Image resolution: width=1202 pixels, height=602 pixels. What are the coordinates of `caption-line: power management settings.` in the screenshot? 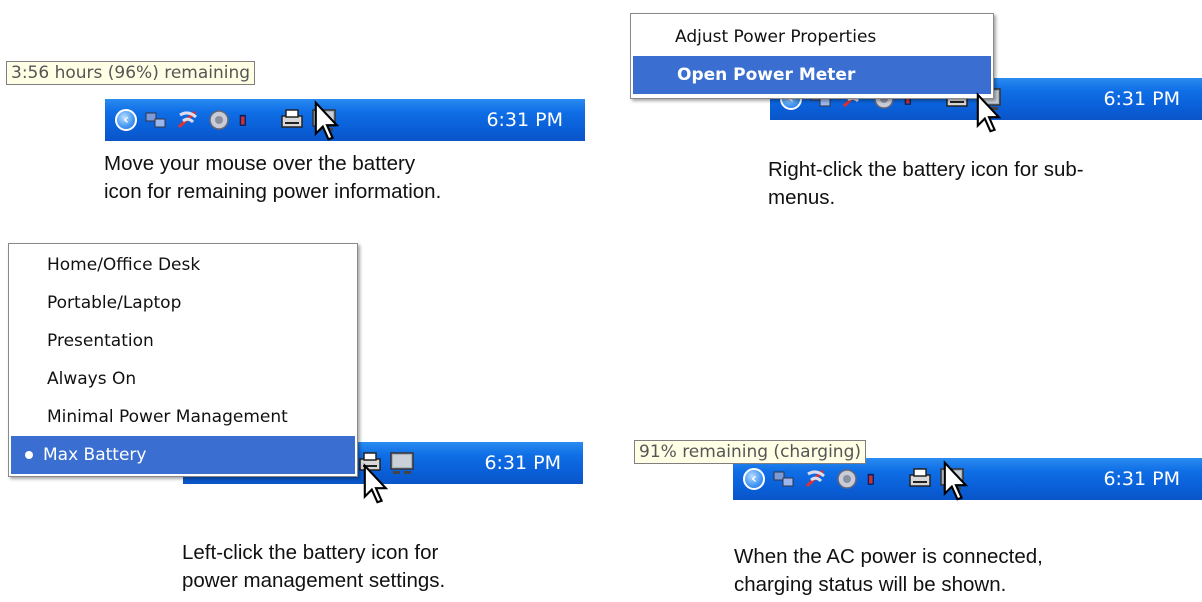 It's located at (314, 580).